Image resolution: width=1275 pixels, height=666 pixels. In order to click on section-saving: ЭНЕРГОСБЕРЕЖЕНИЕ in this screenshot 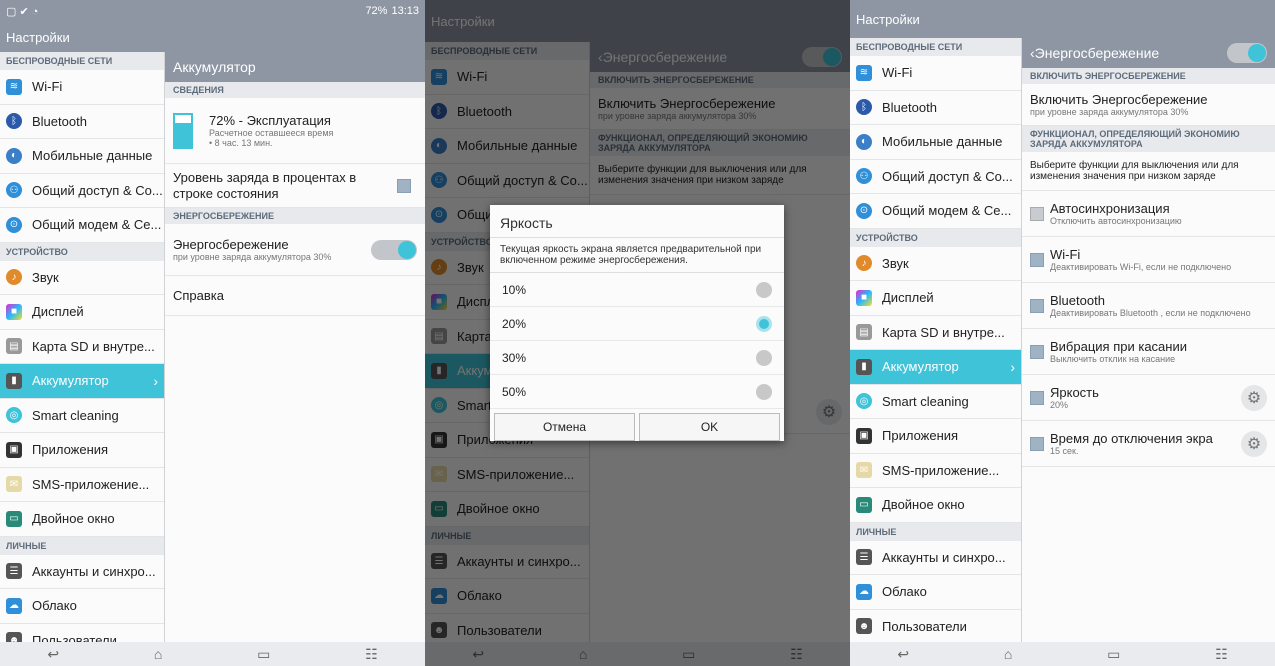, I will do `click(295, 216)`.